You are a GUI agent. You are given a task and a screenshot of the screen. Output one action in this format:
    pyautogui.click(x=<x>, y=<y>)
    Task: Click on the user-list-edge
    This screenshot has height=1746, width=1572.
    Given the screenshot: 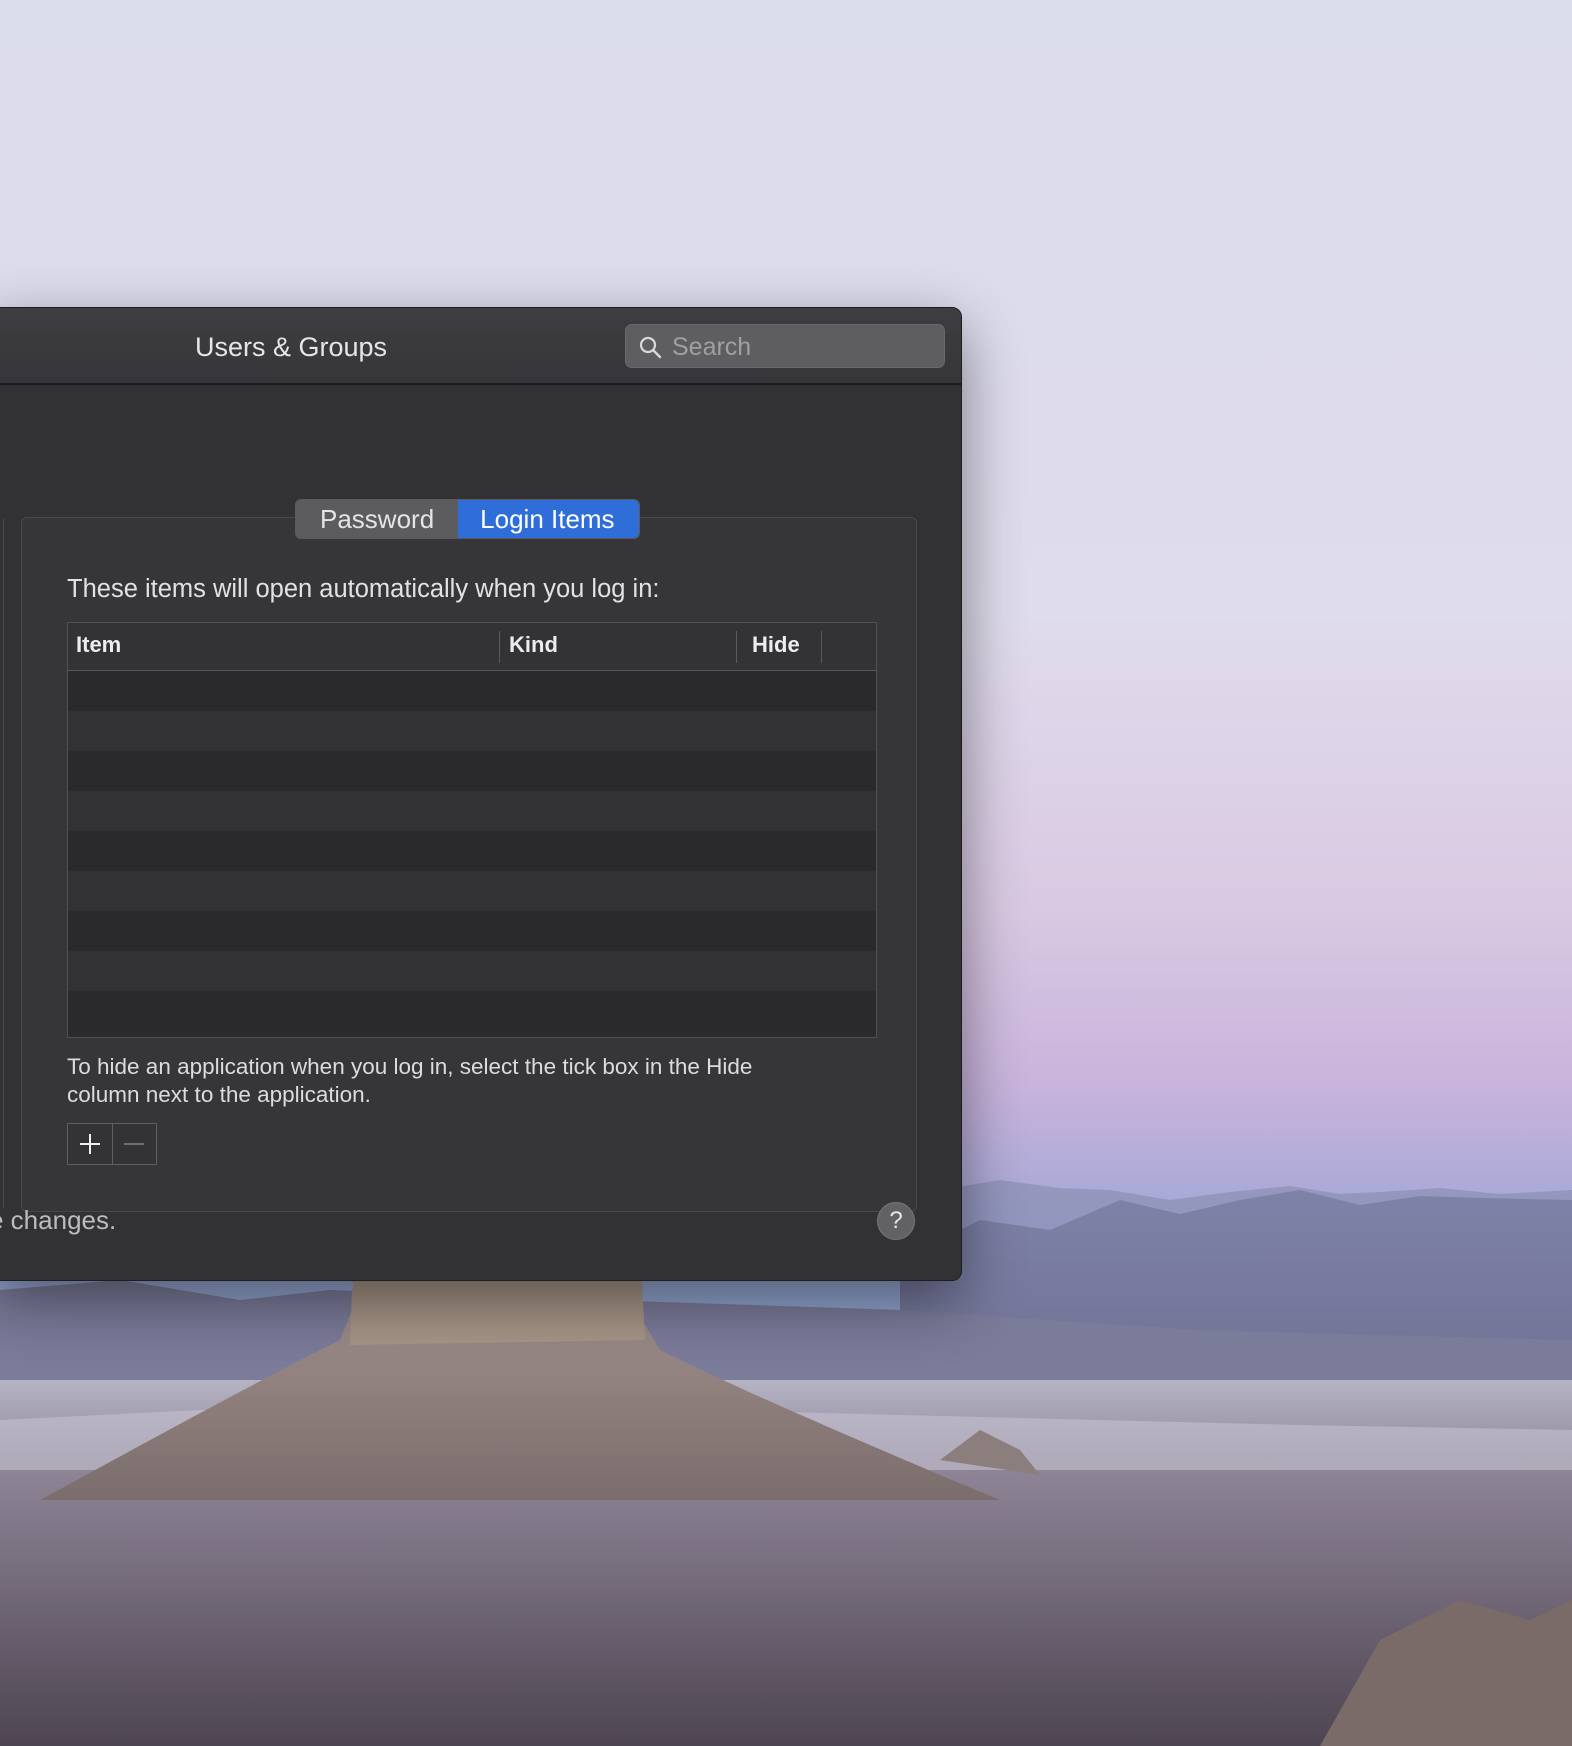 What is the action you would take?
    pyautogui.click(x=2, y=863)
    